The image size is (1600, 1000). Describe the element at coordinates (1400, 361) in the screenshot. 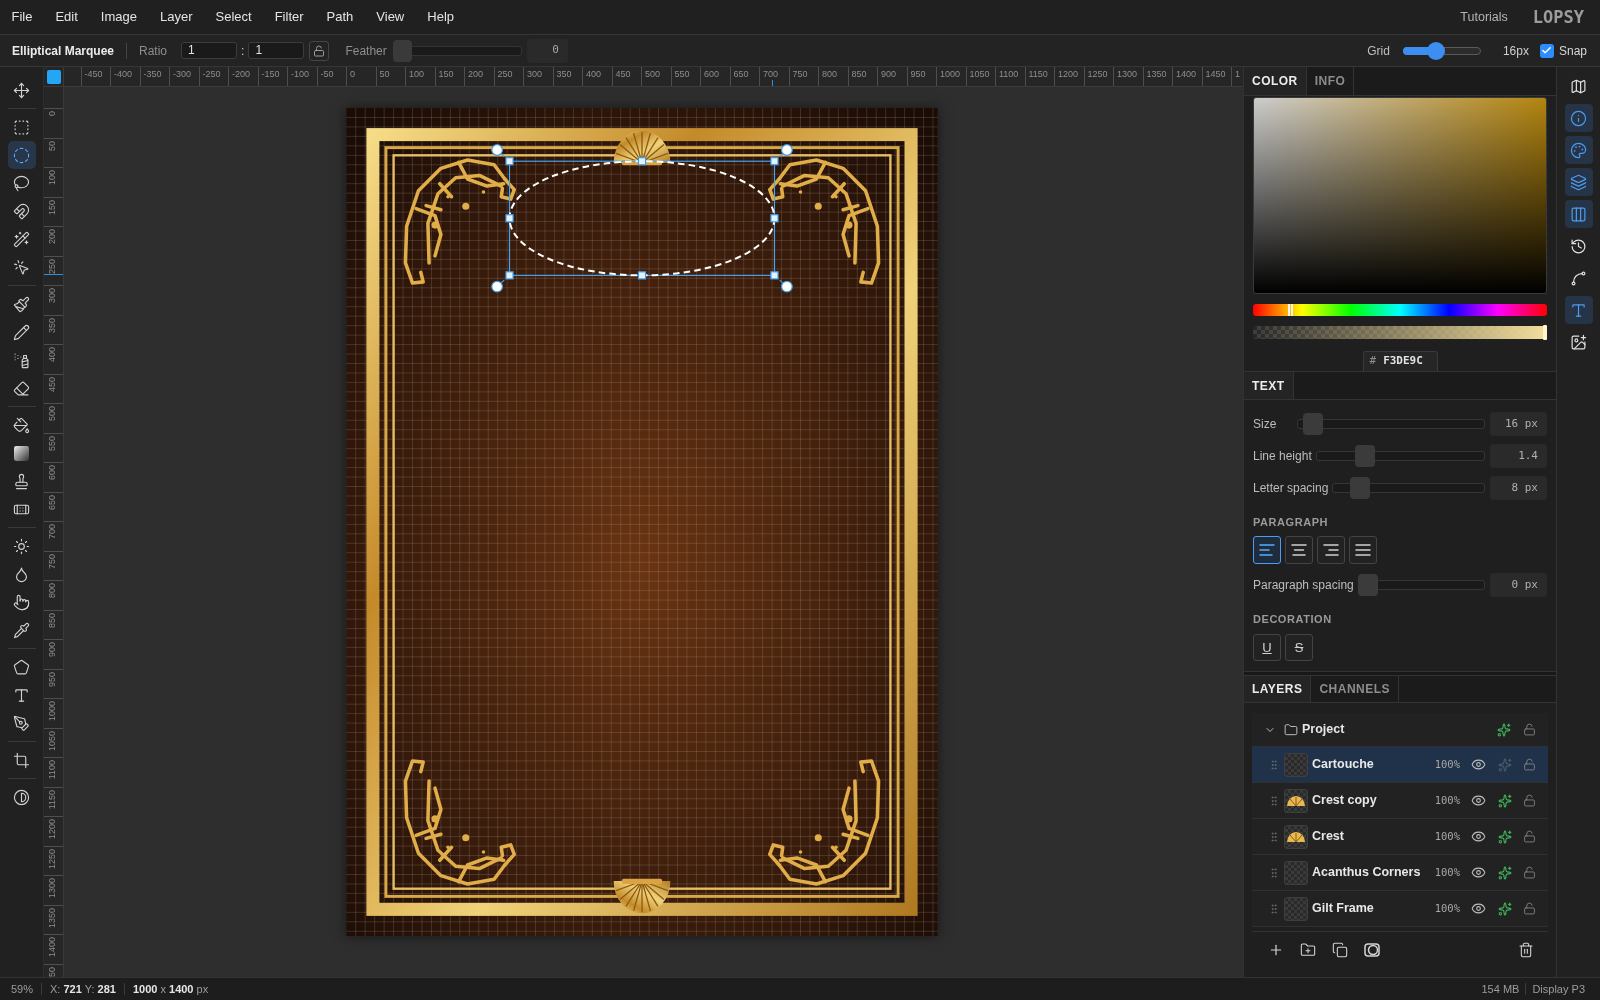

I see `hex-color-field: # F3DE9C` at that location.